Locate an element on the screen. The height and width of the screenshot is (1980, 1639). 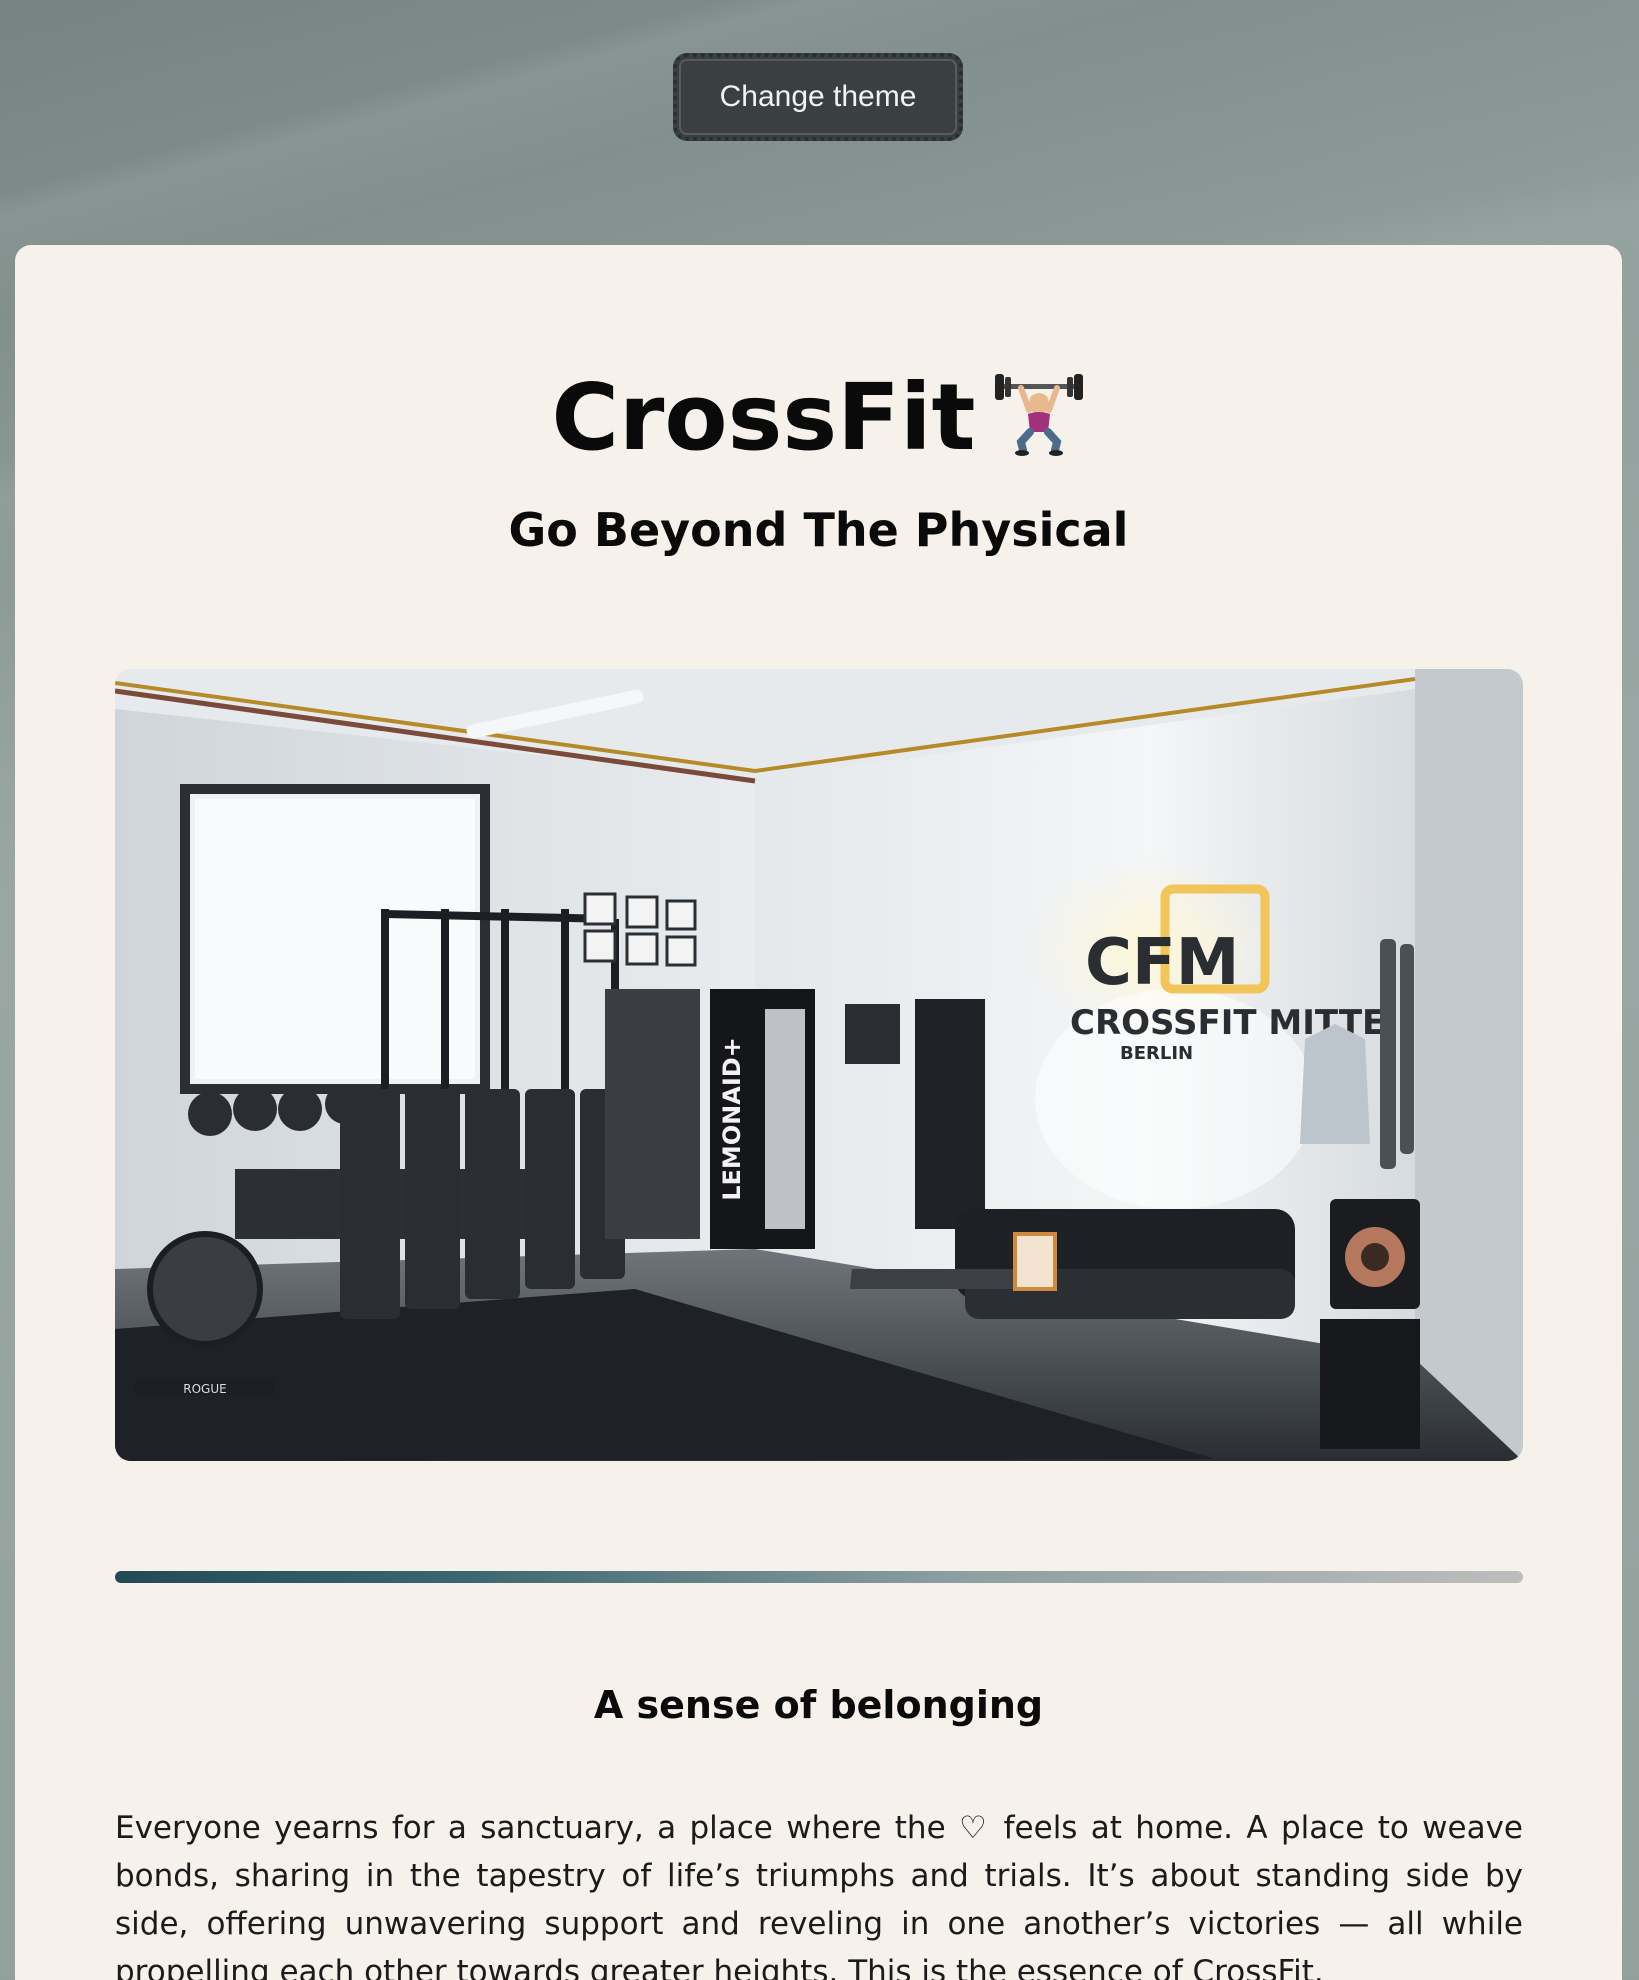
sign-logo: CFM is located at coordinates (1162, 963).